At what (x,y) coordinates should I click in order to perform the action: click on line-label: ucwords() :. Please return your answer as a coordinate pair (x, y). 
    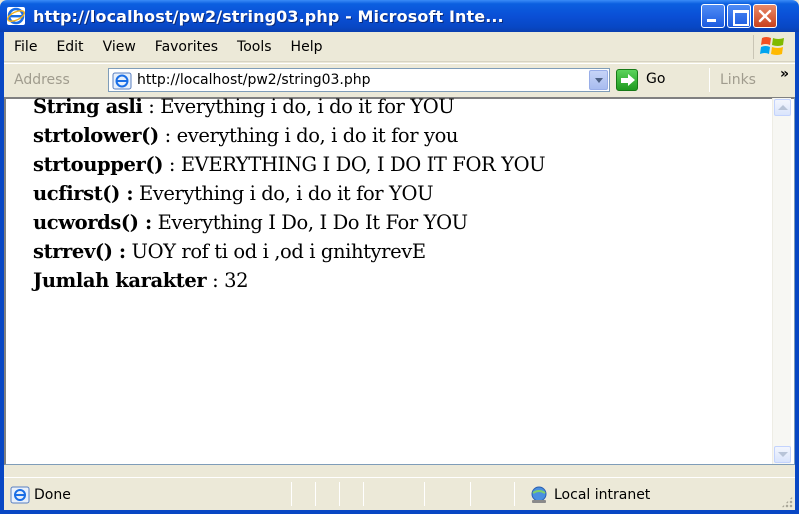
    Looking at the image, I should click on (92, 222).